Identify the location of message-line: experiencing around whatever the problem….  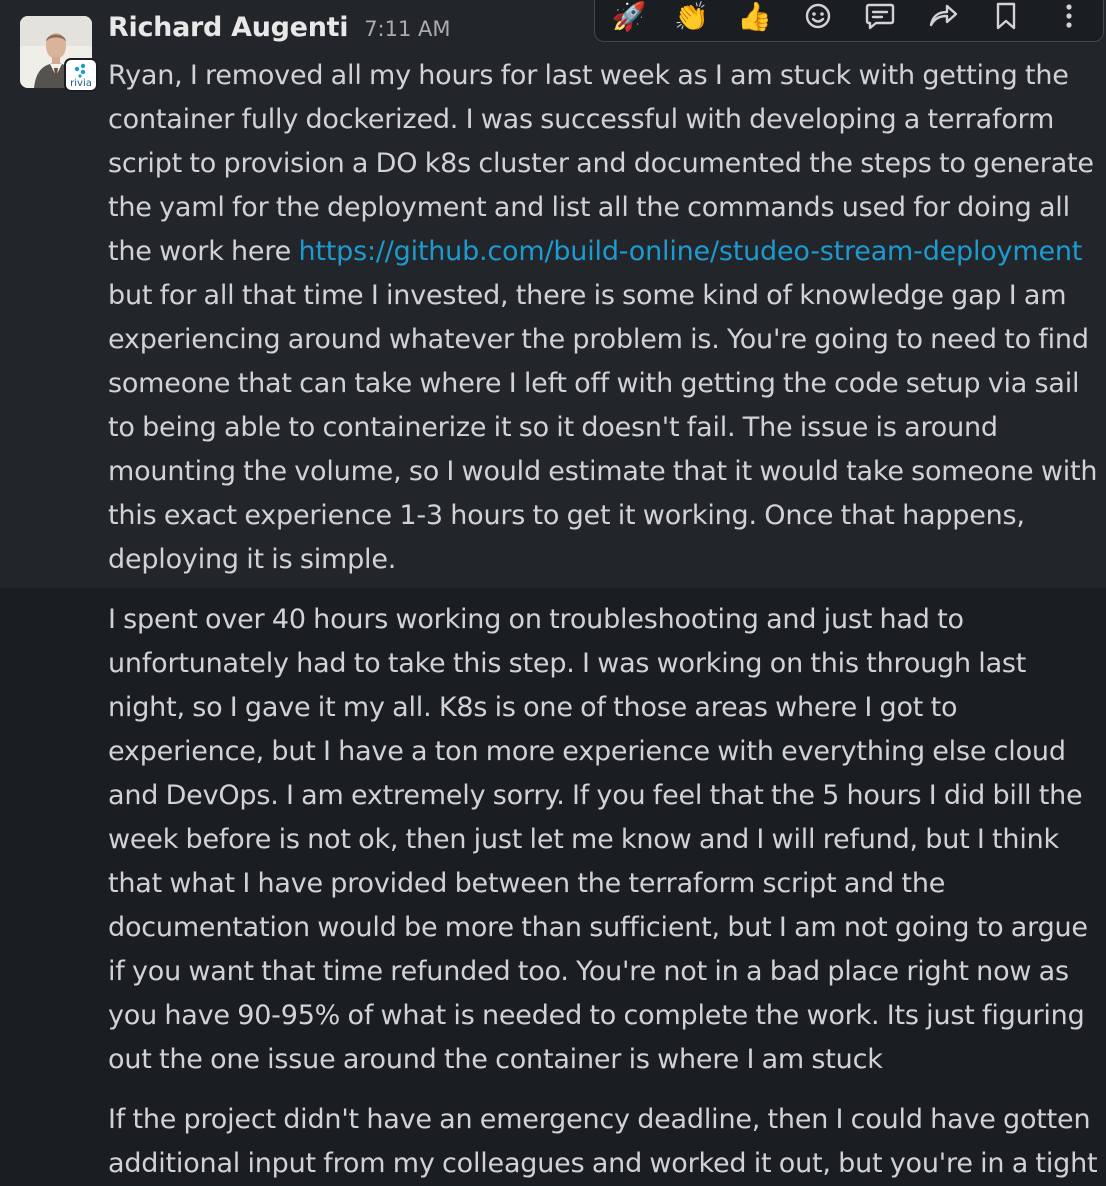
(603, 340).